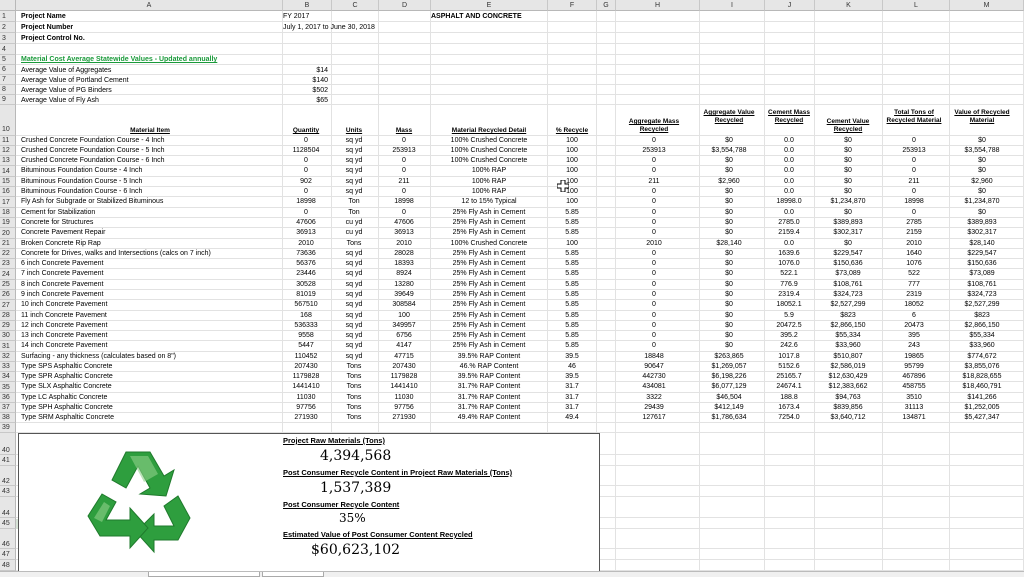 Image resolution: width=1024 pixels, height=577 pixels. Describe the element at coordinates (572, 377) in the screenshot. I see `cell-pct: 39.5` at that location.